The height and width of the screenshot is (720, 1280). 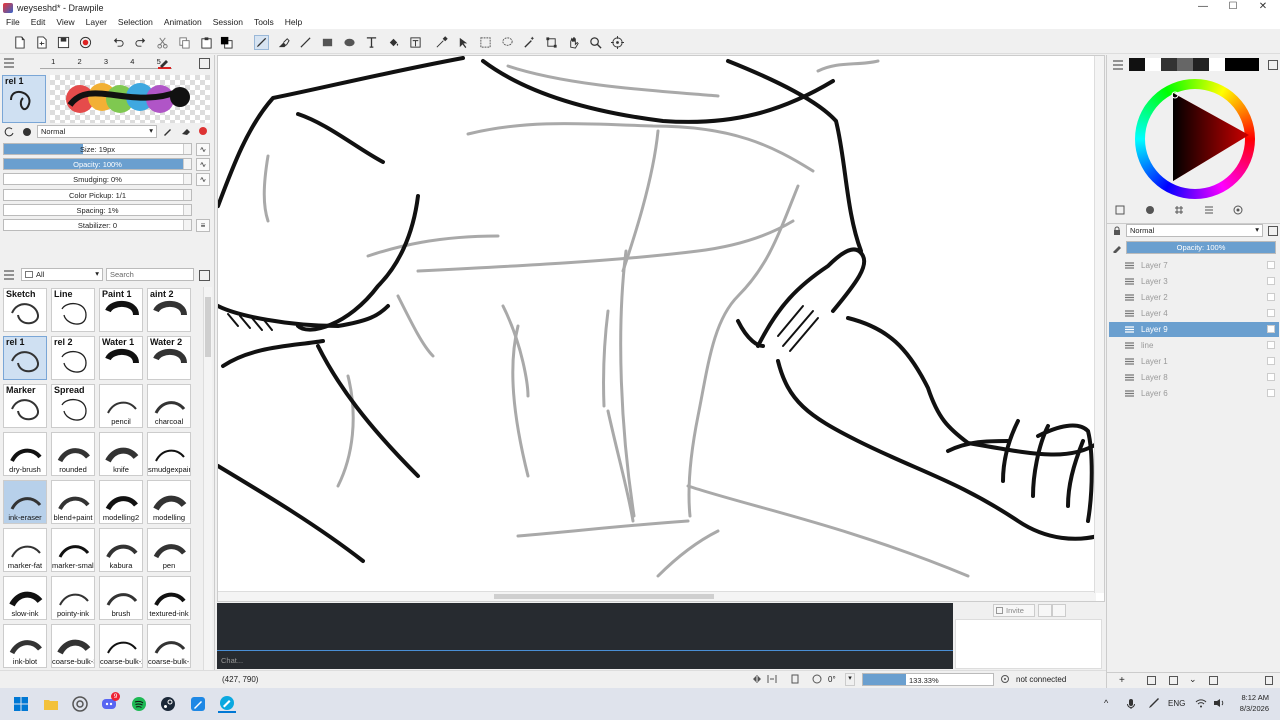 I want to click on slot-2: 2, so click(x=80, y=62).